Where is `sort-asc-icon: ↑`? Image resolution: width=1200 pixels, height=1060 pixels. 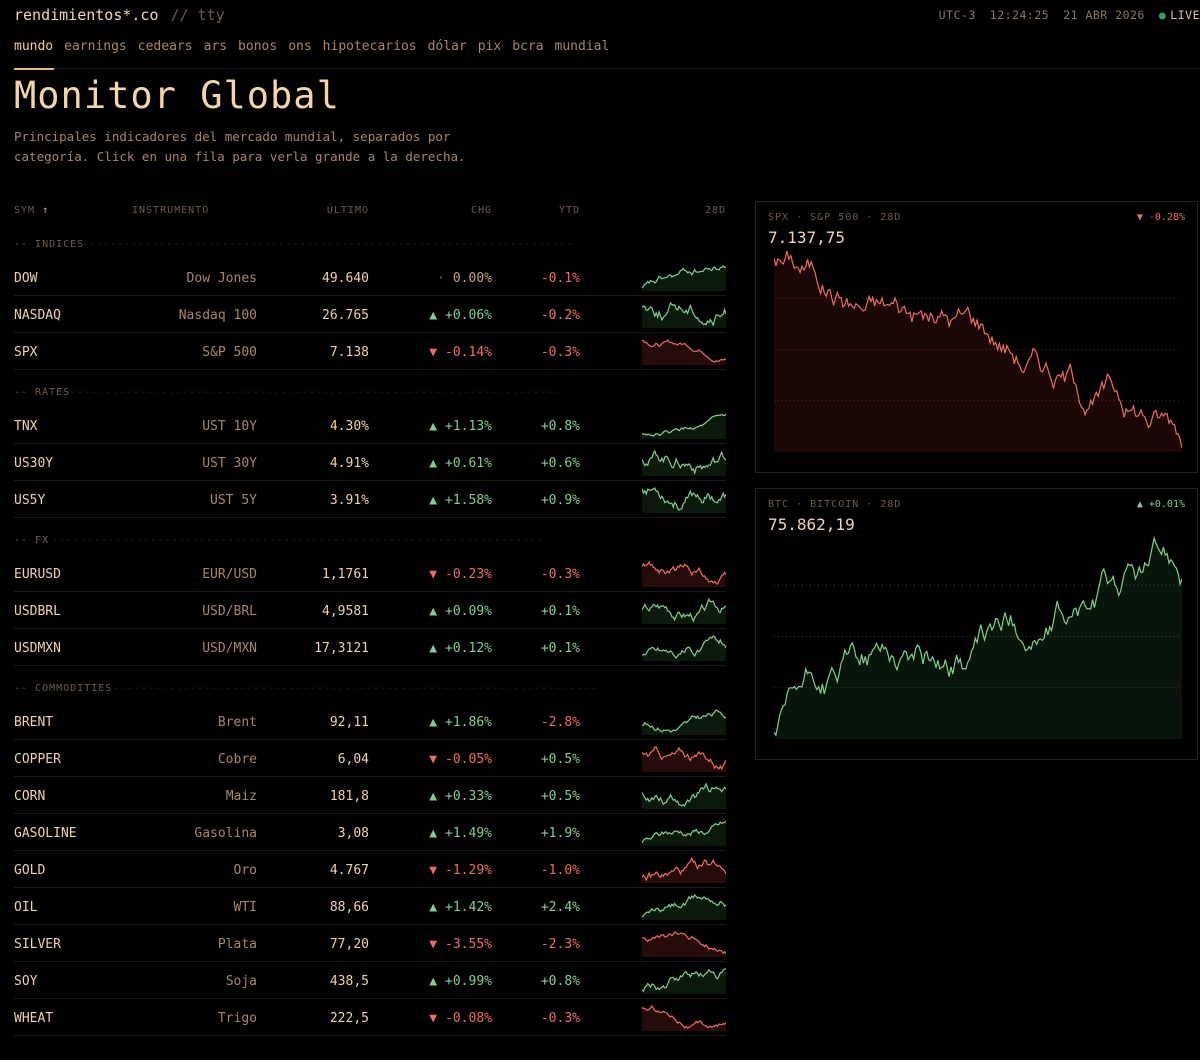 sort-asc-icon: ↑ is located at coordinates (45, 210).